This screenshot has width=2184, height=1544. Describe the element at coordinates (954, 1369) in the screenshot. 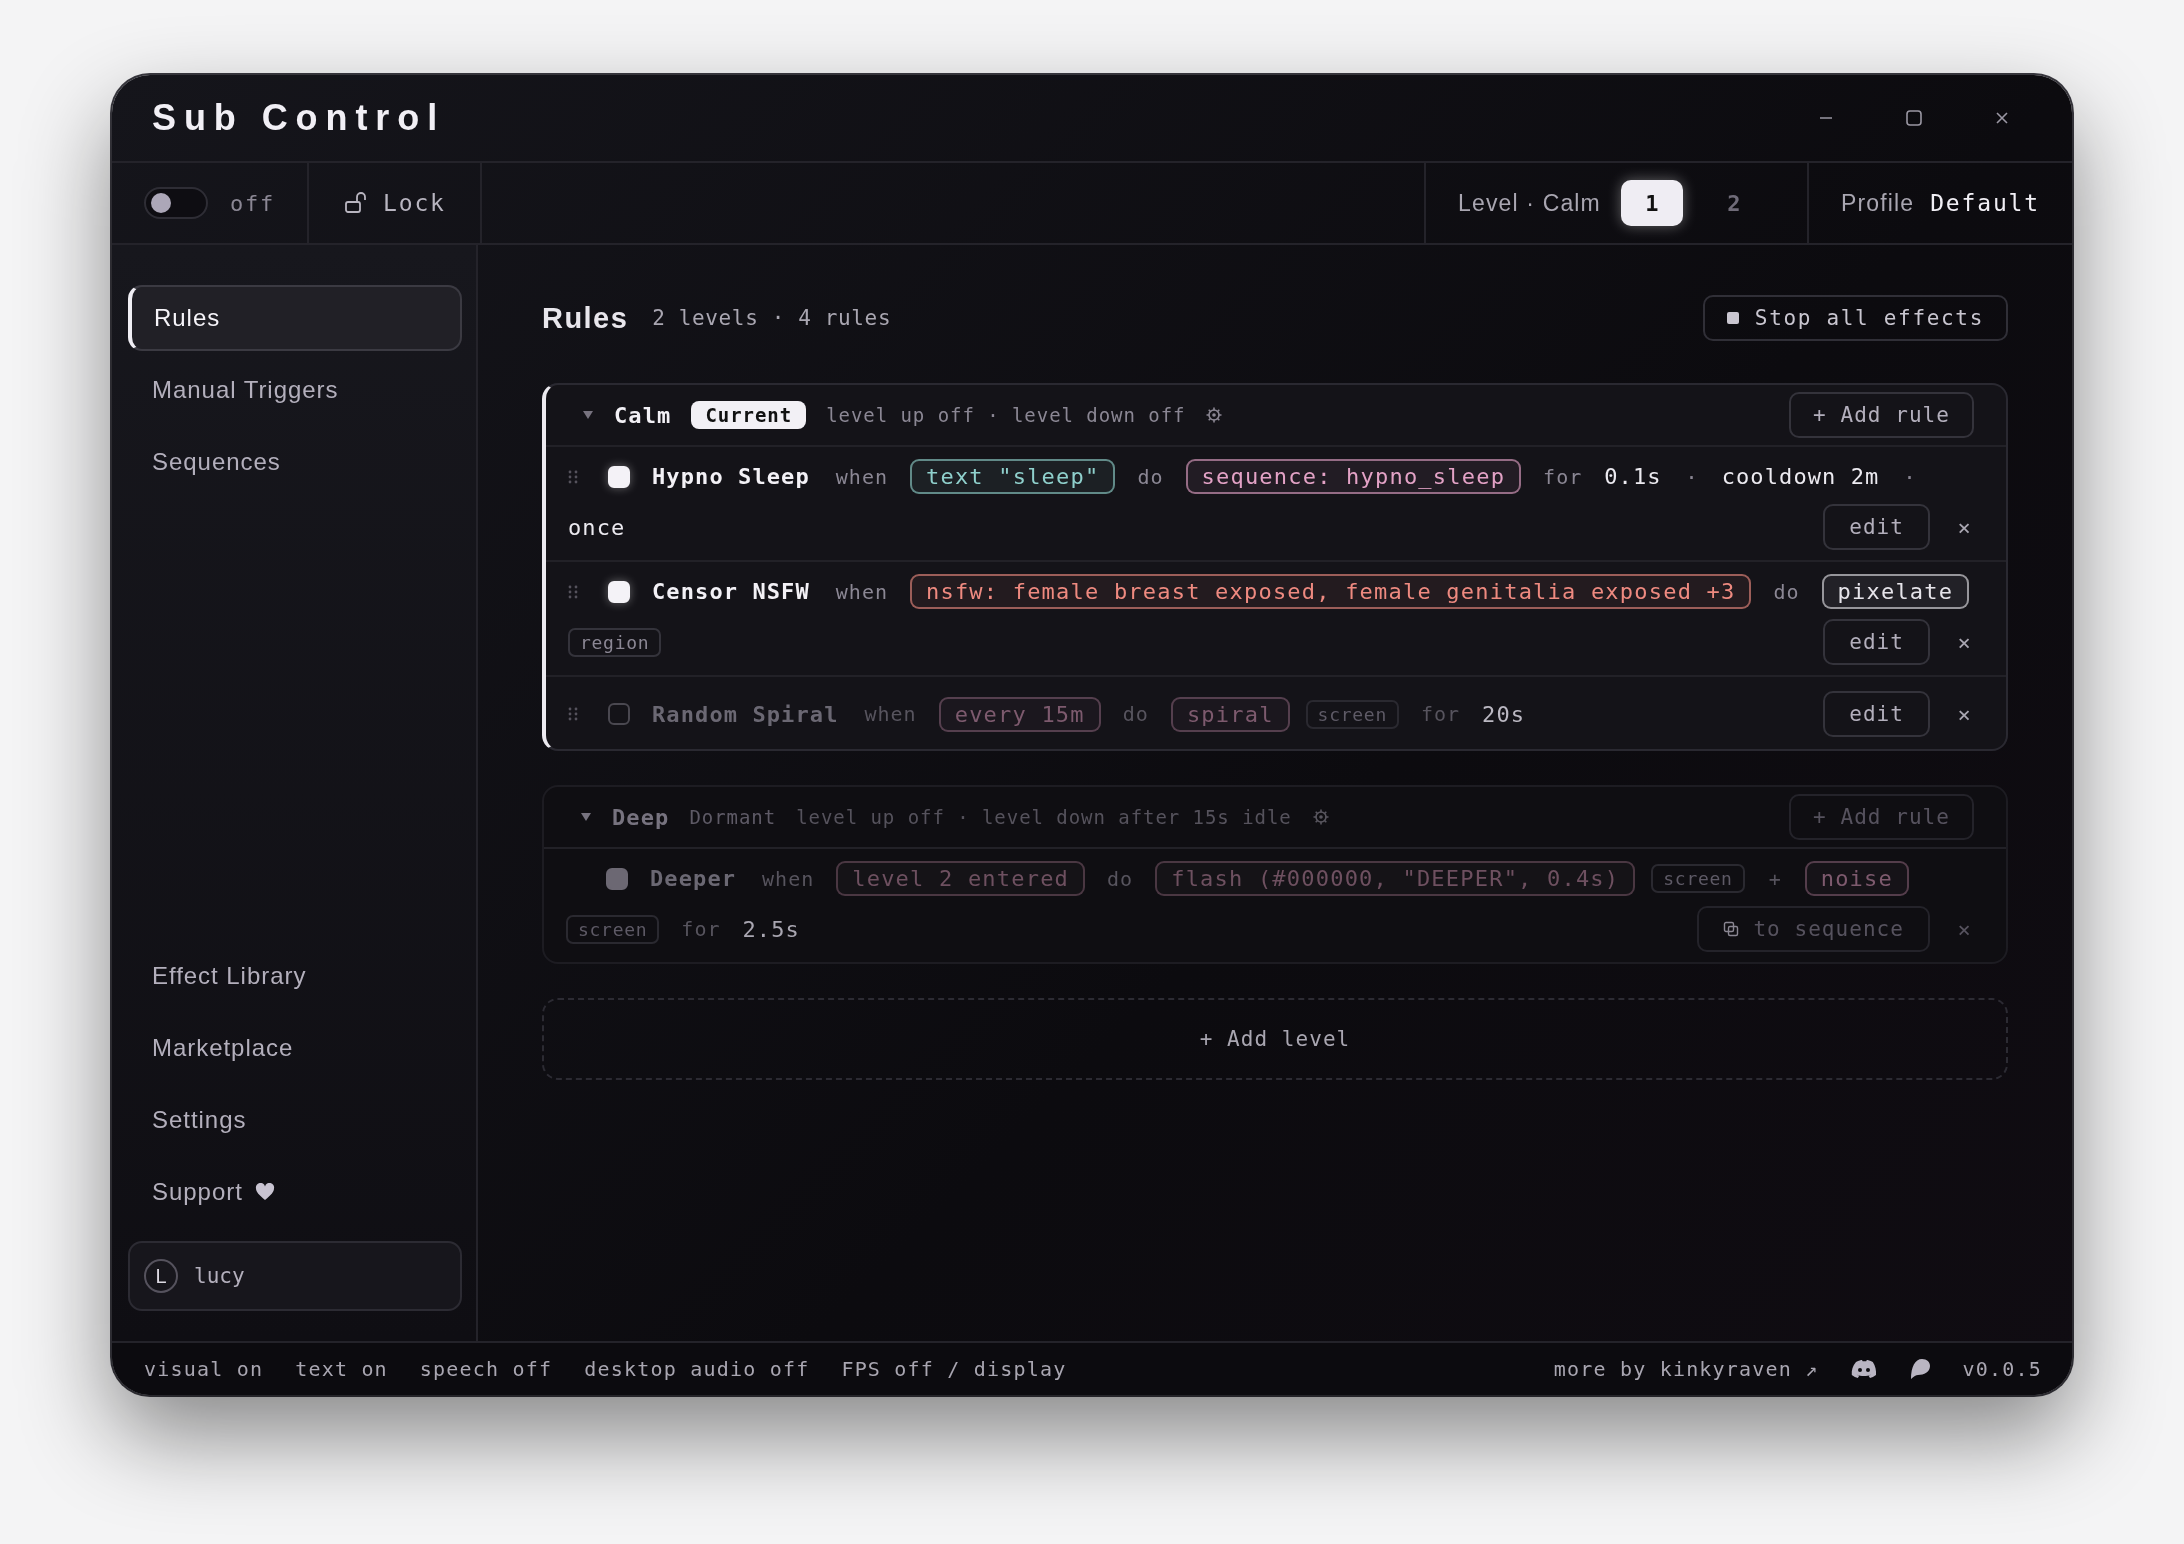

I see `status-item: FPS off / display` at that location.